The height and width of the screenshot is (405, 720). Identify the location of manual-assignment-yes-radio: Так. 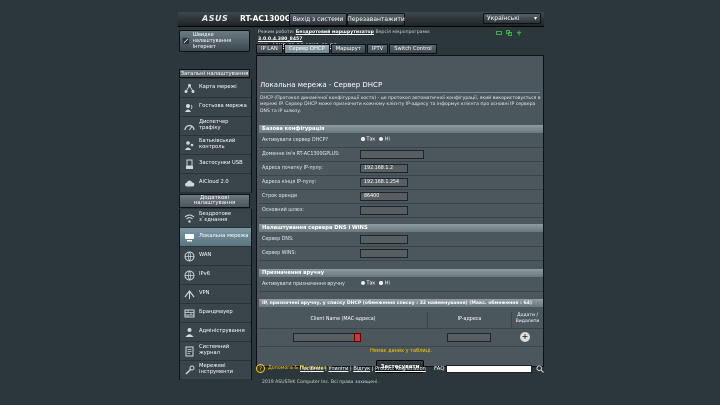
(368, 284).